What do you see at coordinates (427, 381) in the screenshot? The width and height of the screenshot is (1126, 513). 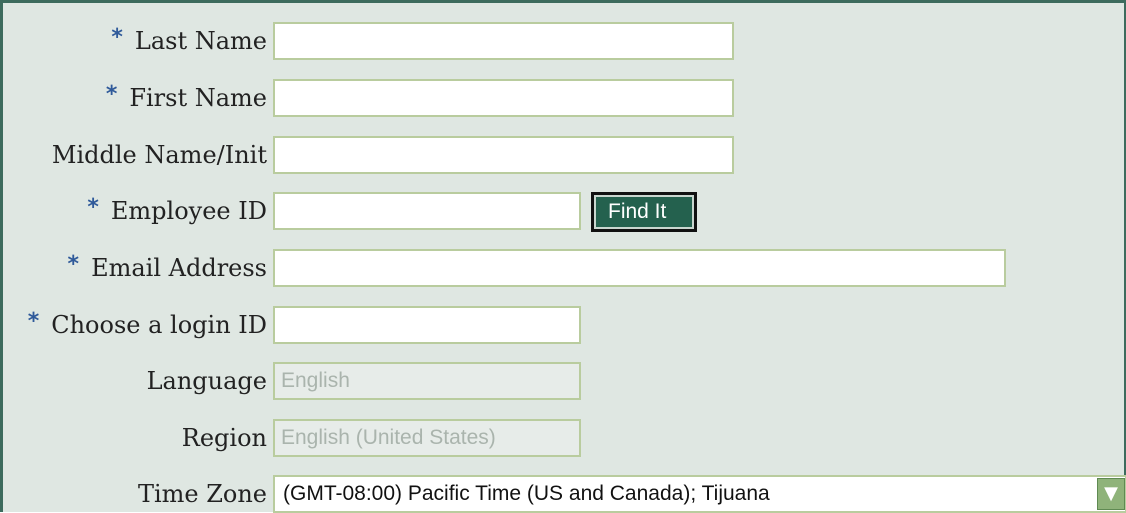 I see `language-field: English` at bounding box center [427, 381].